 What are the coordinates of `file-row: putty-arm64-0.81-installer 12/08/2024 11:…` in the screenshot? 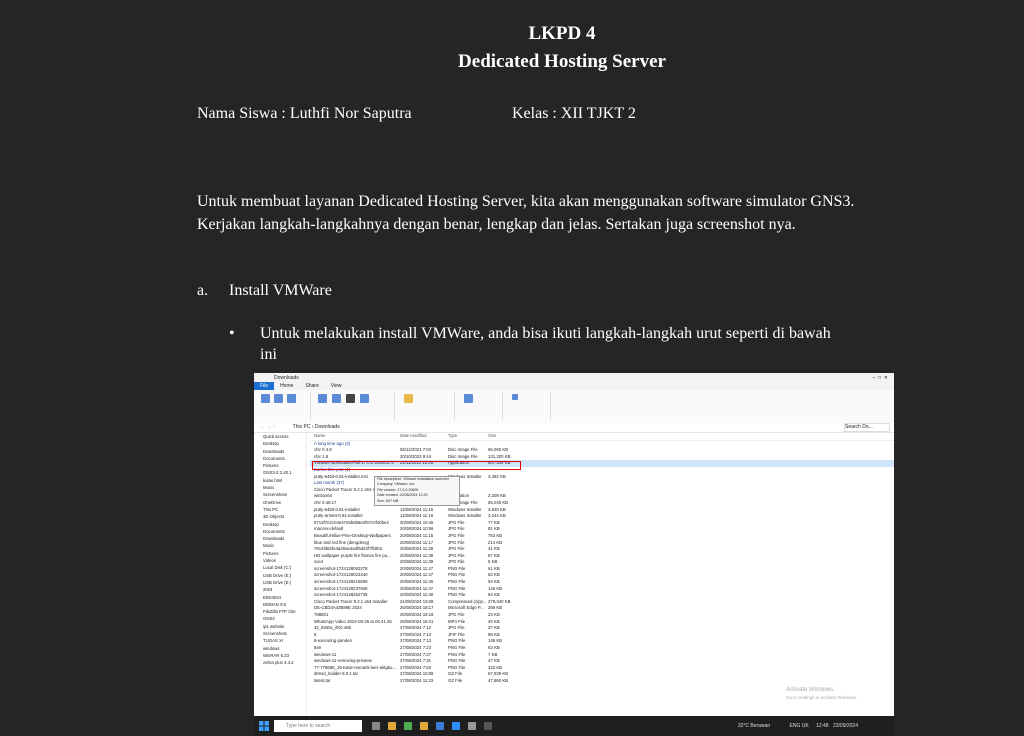 It's located at (602, 516).